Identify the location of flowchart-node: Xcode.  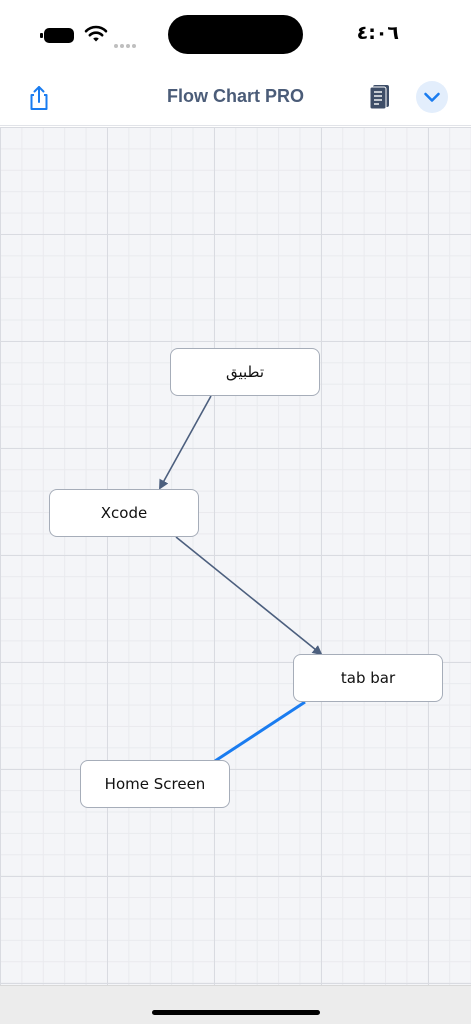
(124, 513).